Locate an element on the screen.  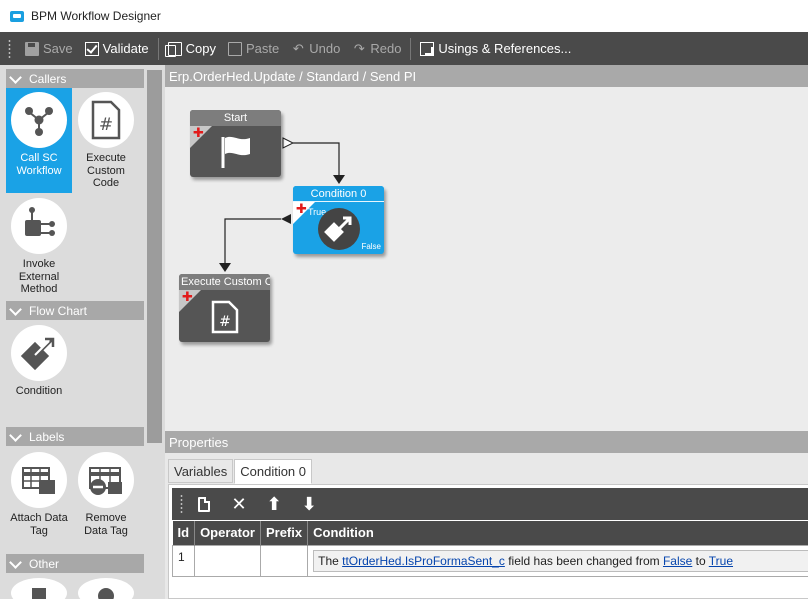
invoke-method-icon is located at coordinates (39, 226).